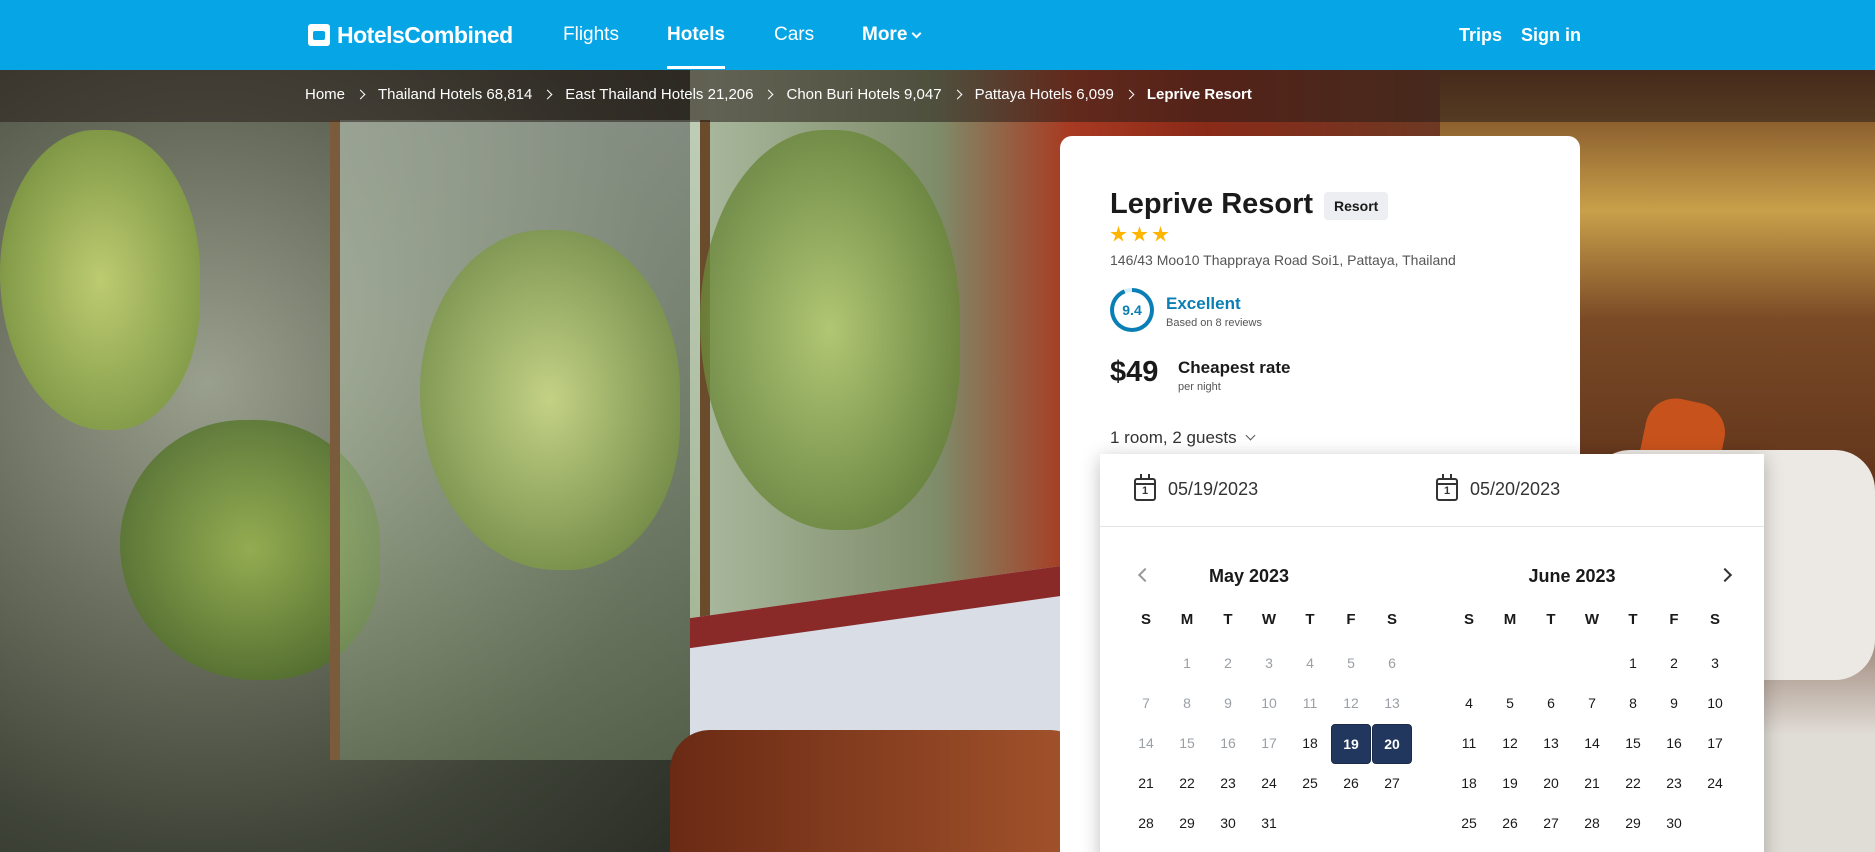 Image resolution: width=1875 pixels, height=852 pixels. What do you see at coordinates (455, 94) in the screenshot?
I see `breadcrumb-country: Thailand Hotels 68,814` at bounding box center [455, 94].